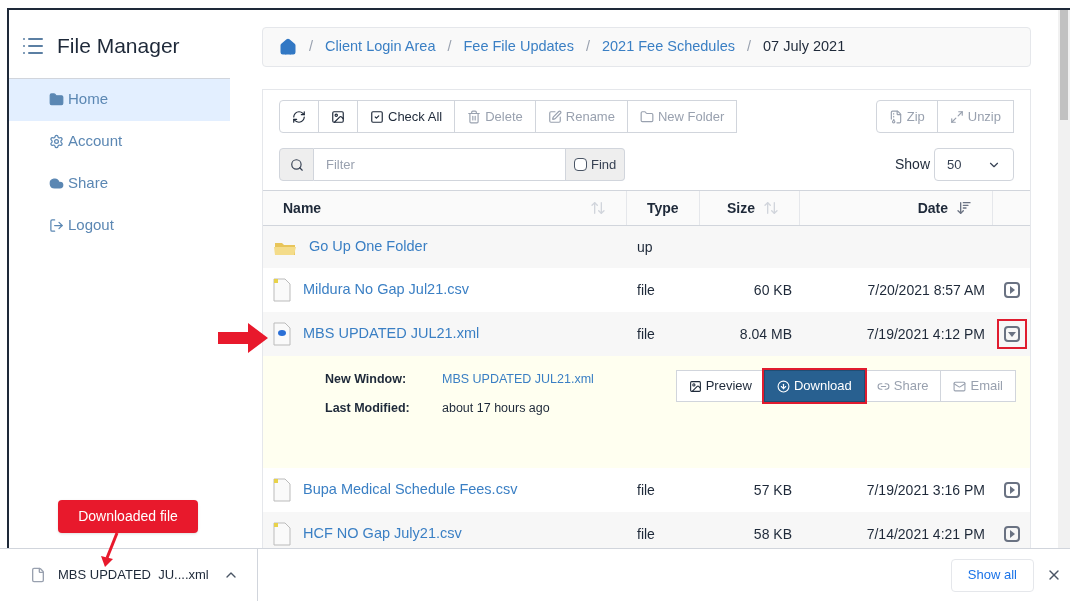 The image size is (1070, 601). Describe the element at coordinates (377, 116) in the screenshot. I see `checkbox-icon` at that location.